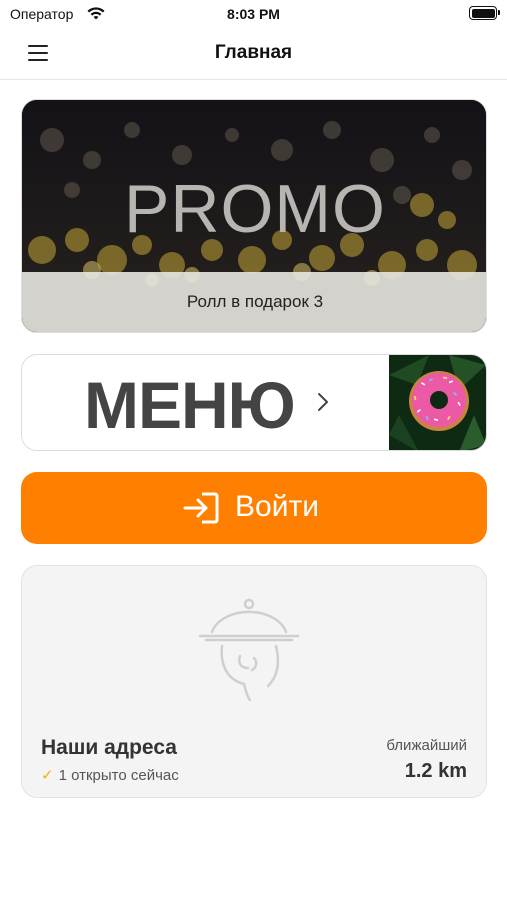  What do you see at coordinates (437, 402) in the screenshot?
I see `donut-image` at bounding box center [437, 402].